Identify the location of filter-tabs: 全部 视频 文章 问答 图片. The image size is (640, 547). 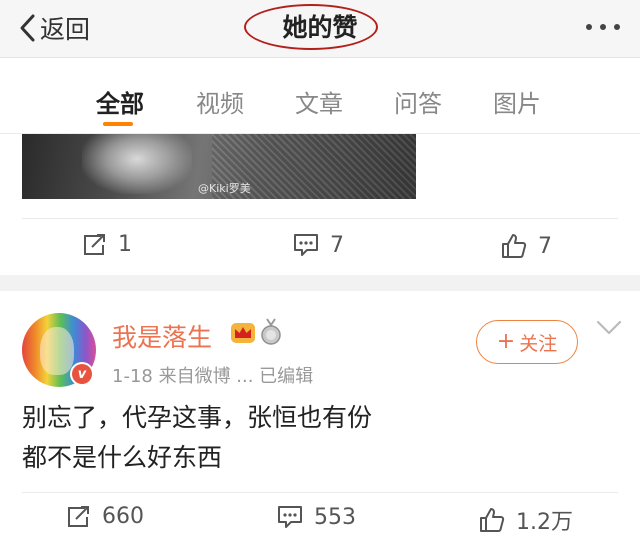
(320, 96).